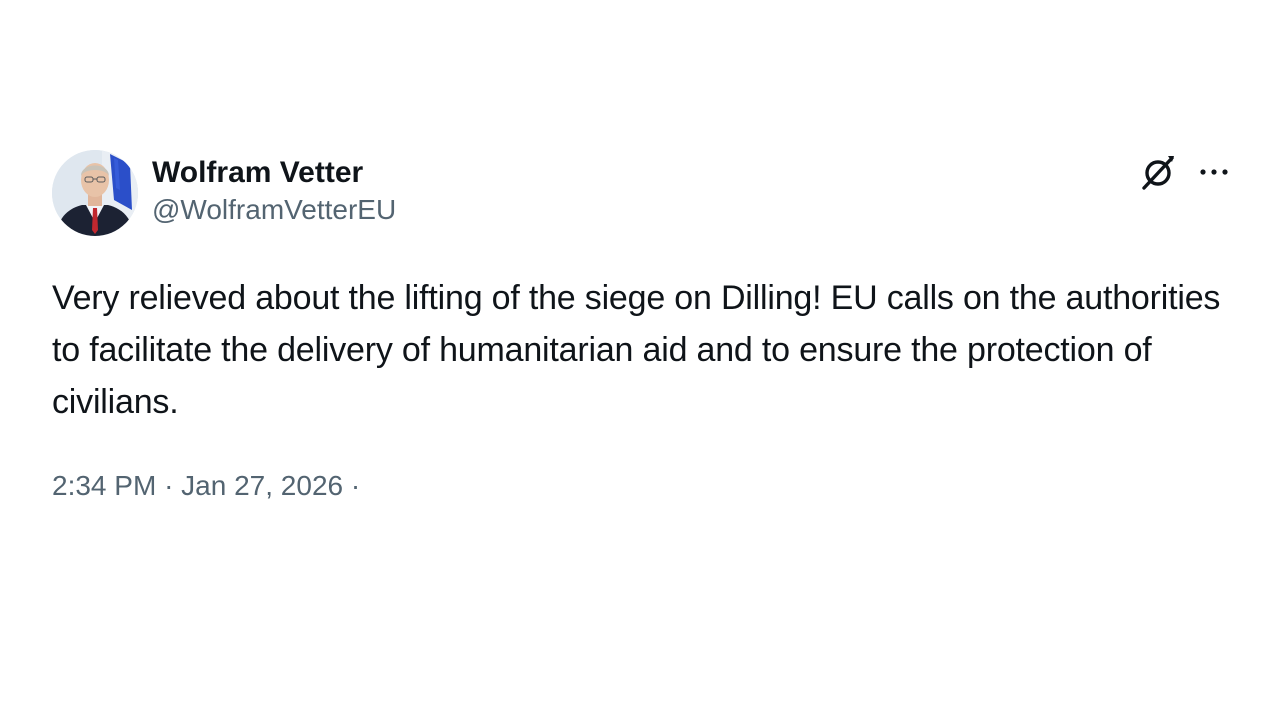  I want to click on avatar-photo-icon, so click(95, 193).